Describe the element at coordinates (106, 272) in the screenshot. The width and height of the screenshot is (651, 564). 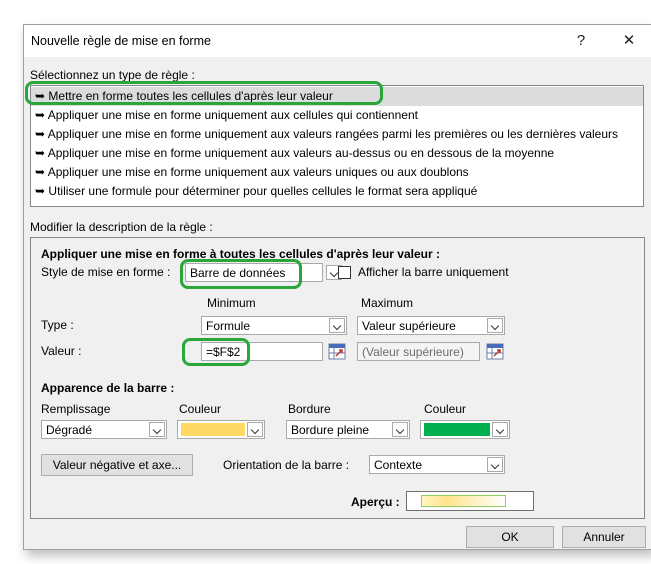
I see `format-style-label: Style de mise en forme :` at that location.